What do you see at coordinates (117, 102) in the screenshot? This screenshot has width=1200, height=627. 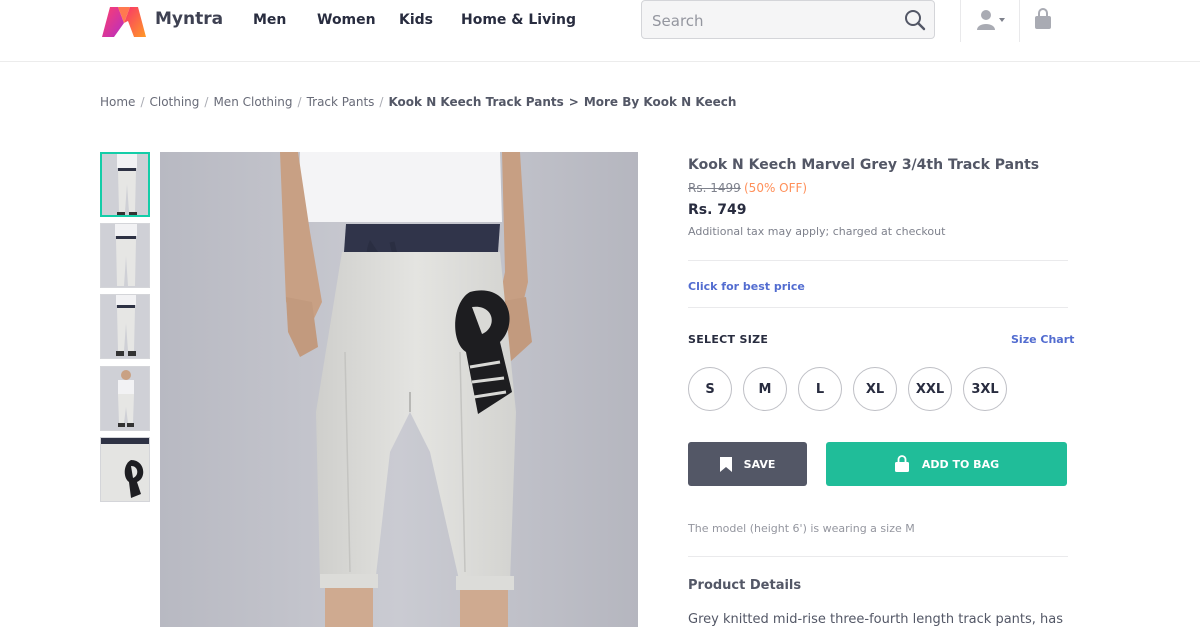 I see `breadcrumb-home: Home` at bounding box center [117, 102].